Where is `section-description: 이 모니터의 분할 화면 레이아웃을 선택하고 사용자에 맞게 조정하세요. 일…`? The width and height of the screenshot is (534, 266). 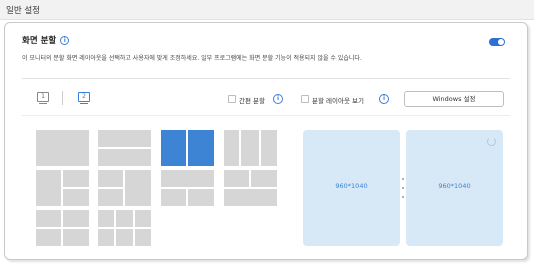 section-description: 이 모니터의 분할 화면 레이아웃을 선택하고 사용자에 맞게 조정하세요. 일… is located at coordinates (192, 58).